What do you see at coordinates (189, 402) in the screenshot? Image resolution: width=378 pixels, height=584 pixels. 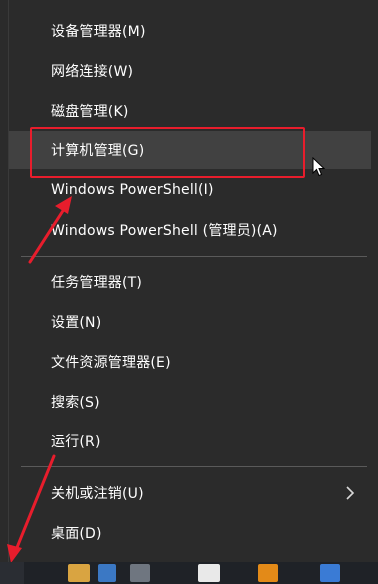 I see `menu-item-search: 搜索(S)` at bounding box center [189, 402].